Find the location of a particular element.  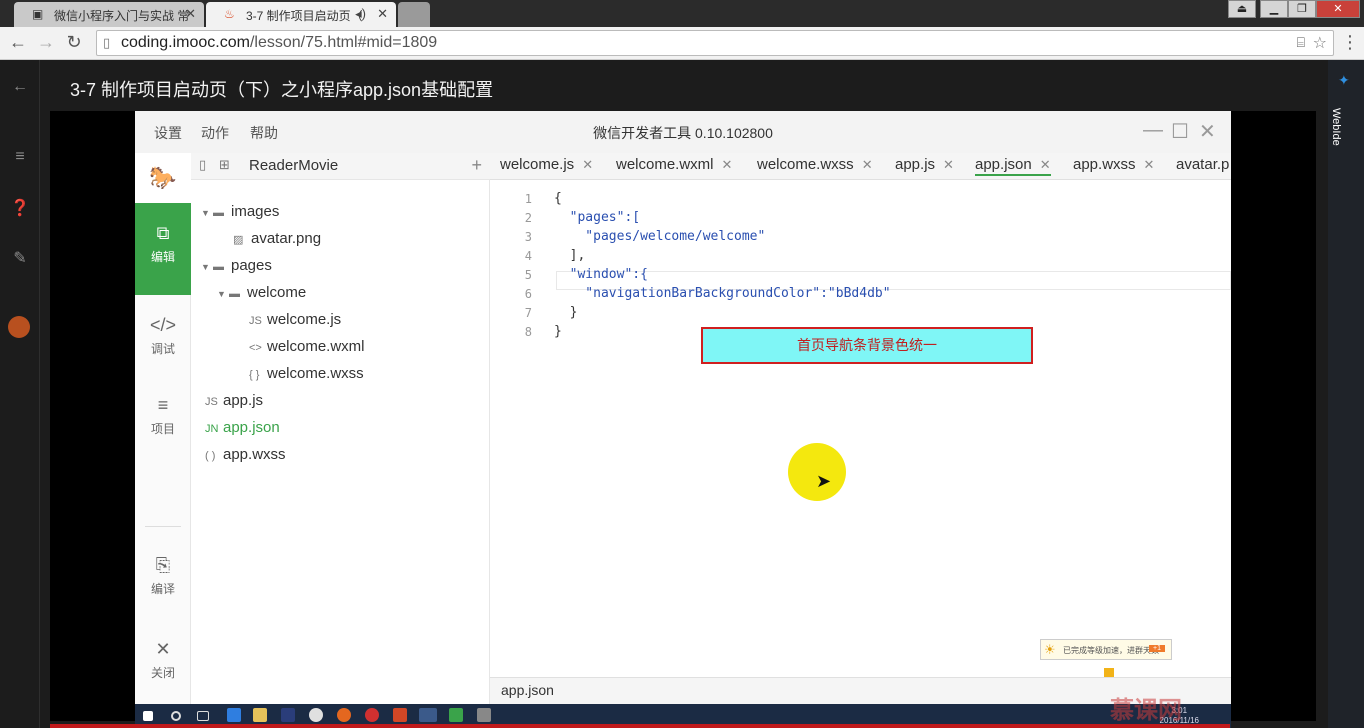

reload-button: ↻ is located at coordinates (74, 42).